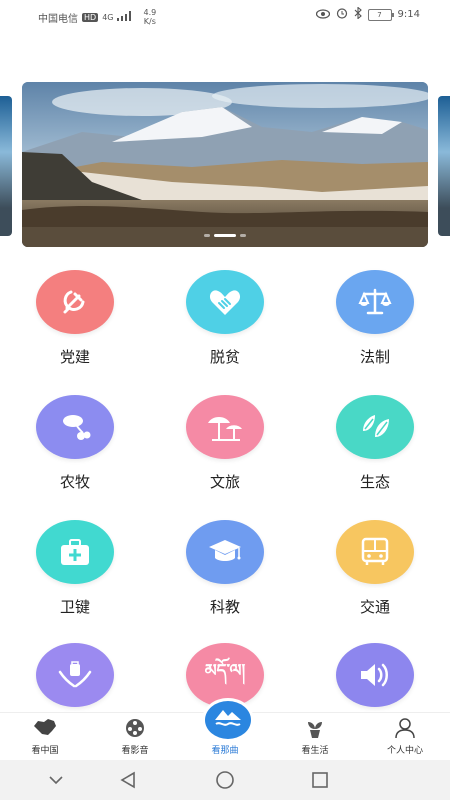  I want to click on banner-prev-peek, so click(6, 166).